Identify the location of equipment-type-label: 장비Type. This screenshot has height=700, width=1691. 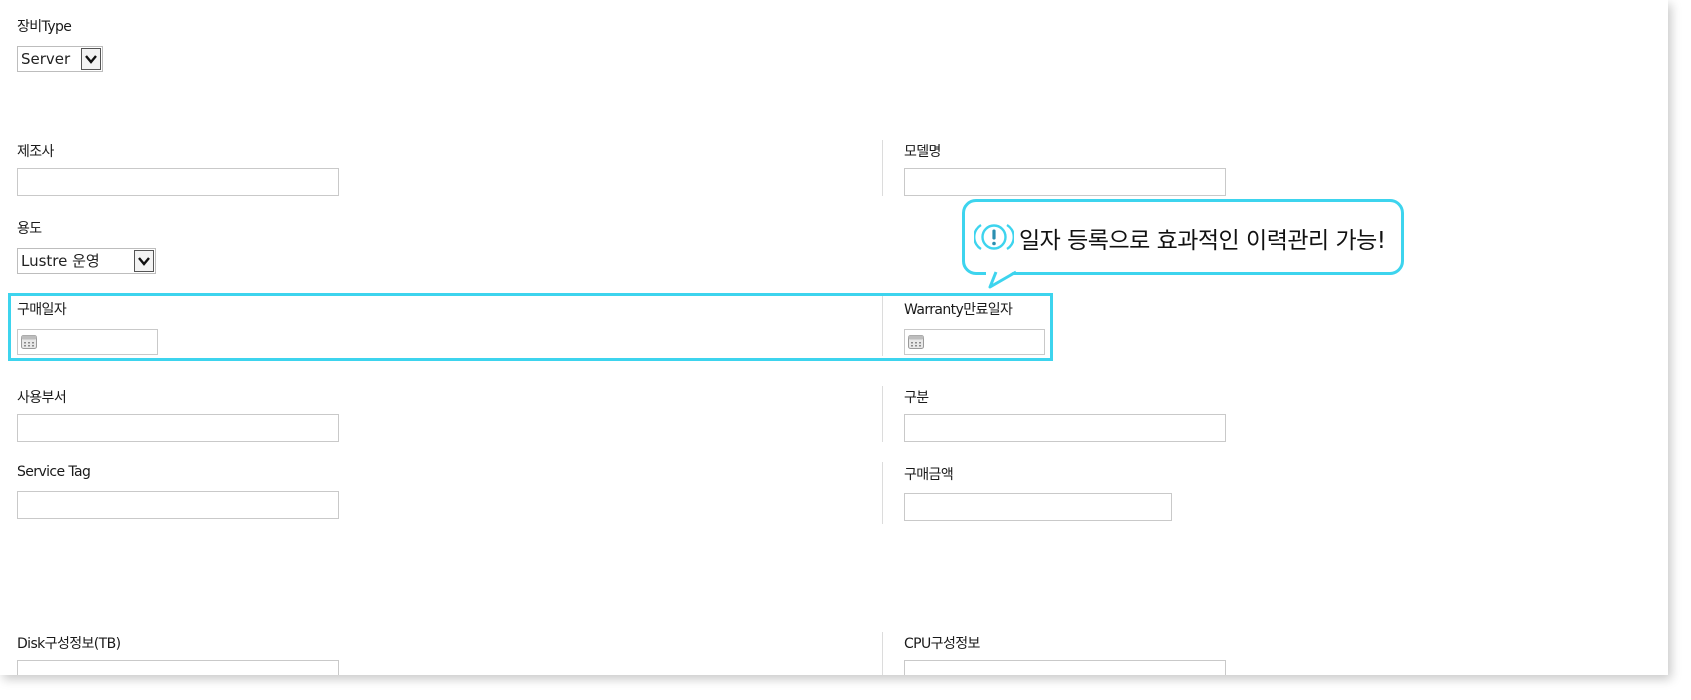
(44, 27).